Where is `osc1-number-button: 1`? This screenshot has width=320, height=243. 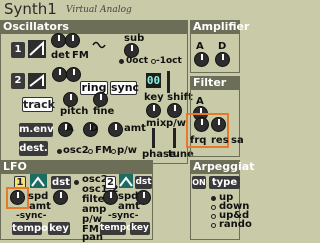 osc1-number-button: 1 is located at coordinates (18, 50).